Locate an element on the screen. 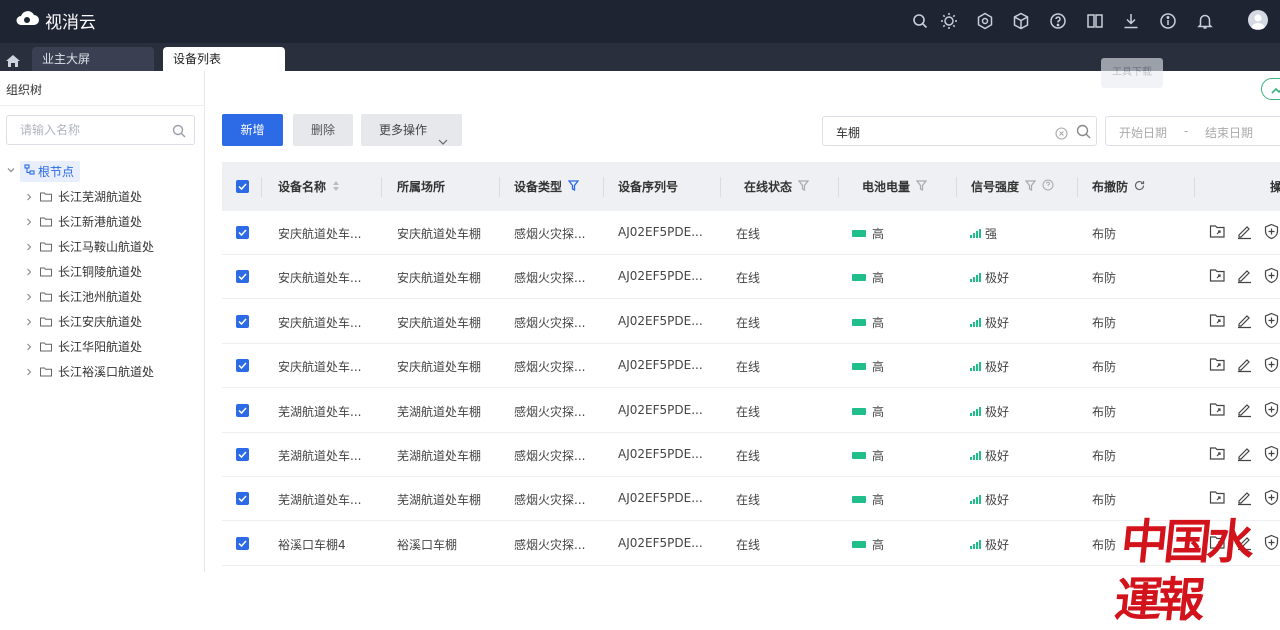  info-icon is located at coordinates (1168, 21).